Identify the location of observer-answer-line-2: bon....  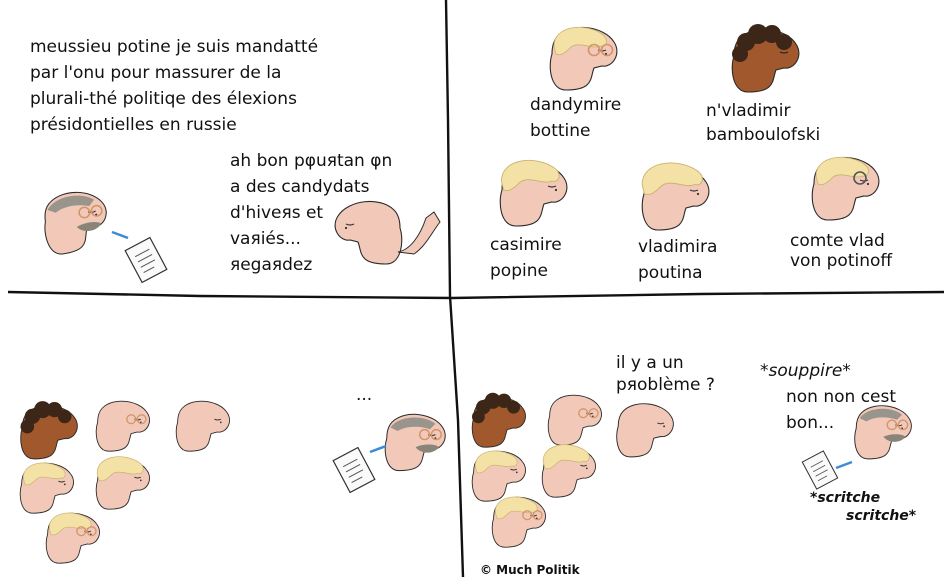
(810, 423).